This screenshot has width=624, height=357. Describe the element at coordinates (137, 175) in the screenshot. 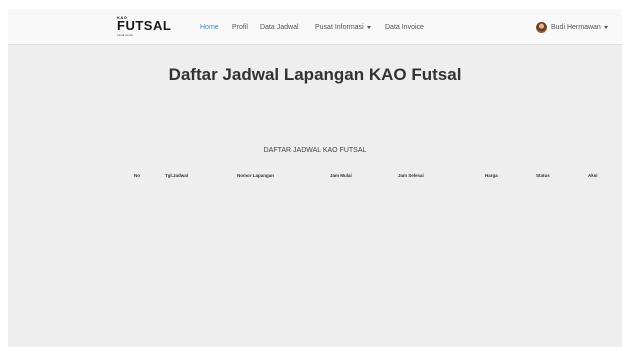

I see `column-header-no: No` at that location.